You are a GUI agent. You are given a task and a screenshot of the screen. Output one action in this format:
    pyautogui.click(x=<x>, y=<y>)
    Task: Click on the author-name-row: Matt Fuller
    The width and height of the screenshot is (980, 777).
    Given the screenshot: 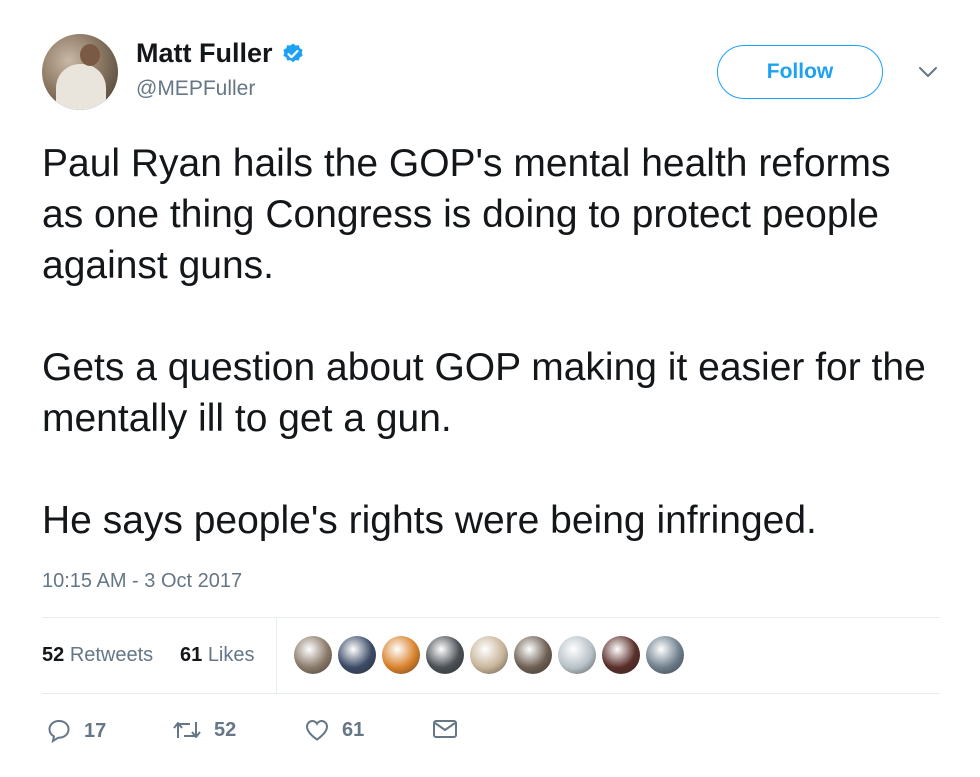 What is the action you would take?
    pyautogui.click(x=220, y=53)
    